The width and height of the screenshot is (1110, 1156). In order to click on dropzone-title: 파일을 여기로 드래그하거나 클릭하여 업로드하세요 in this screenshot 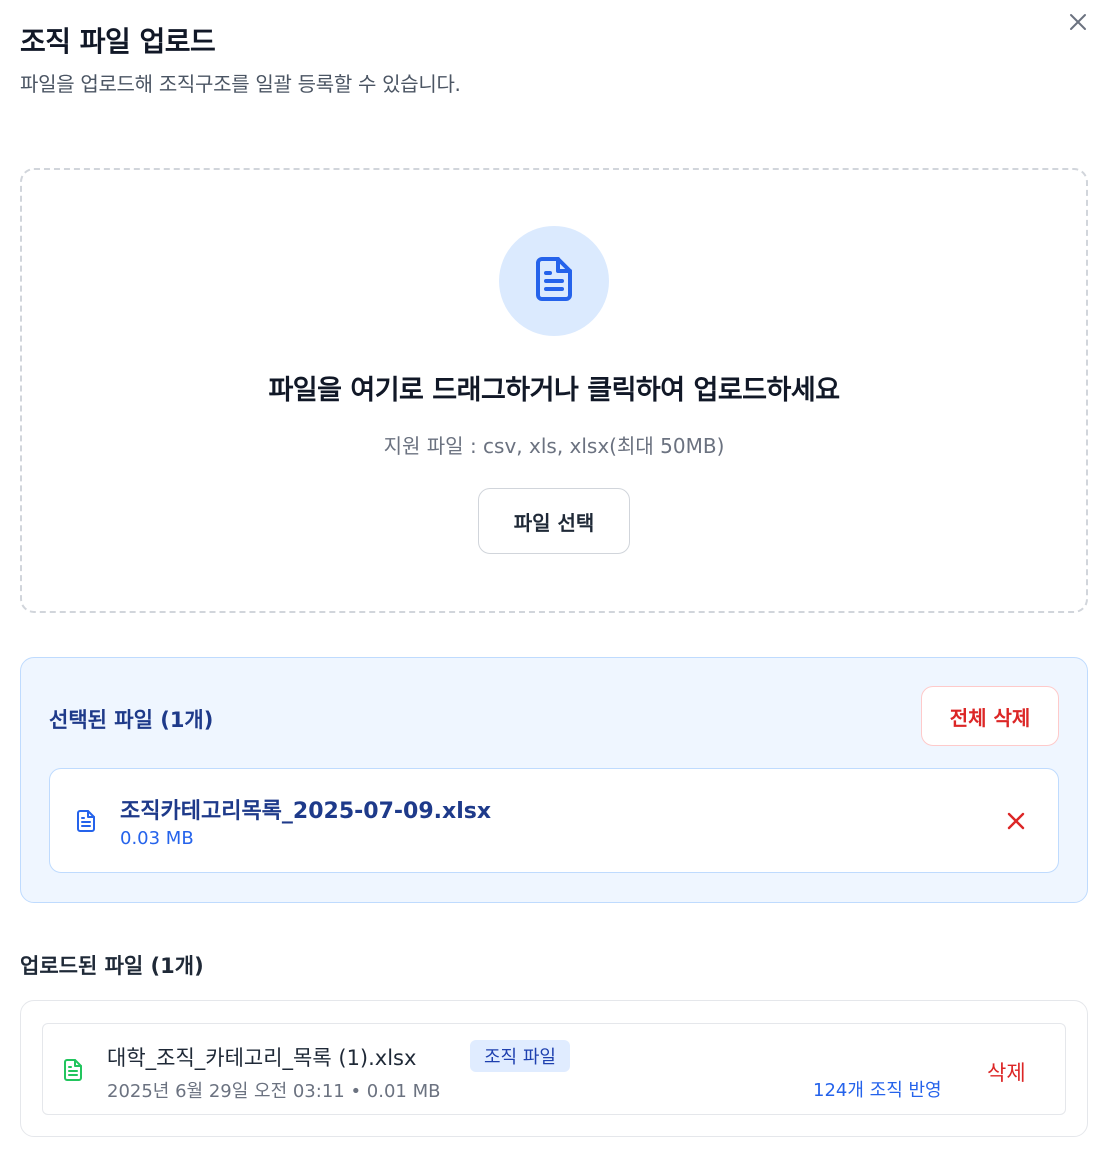, I will do `click(554, 390)`.